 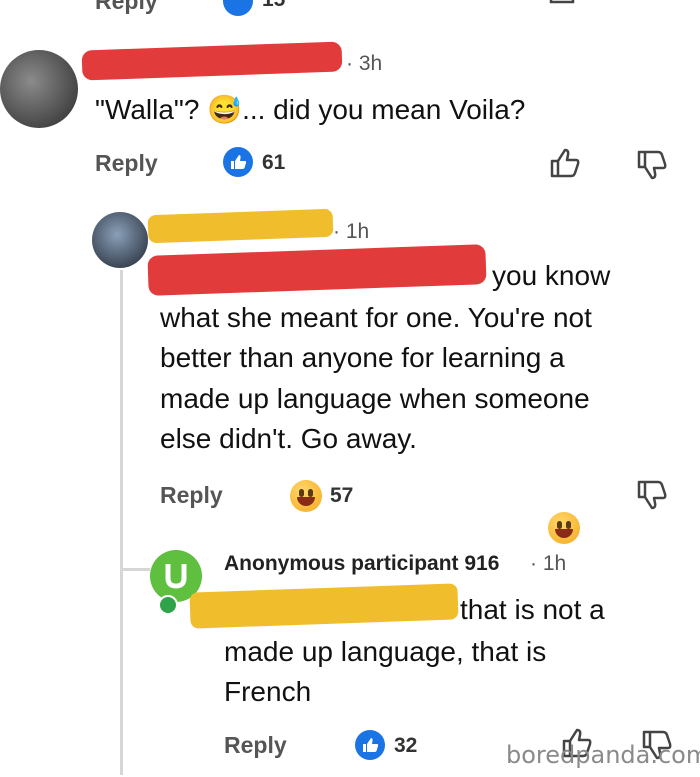 I want to click on top-reply-button: Reply, so click(x=126, y=7).